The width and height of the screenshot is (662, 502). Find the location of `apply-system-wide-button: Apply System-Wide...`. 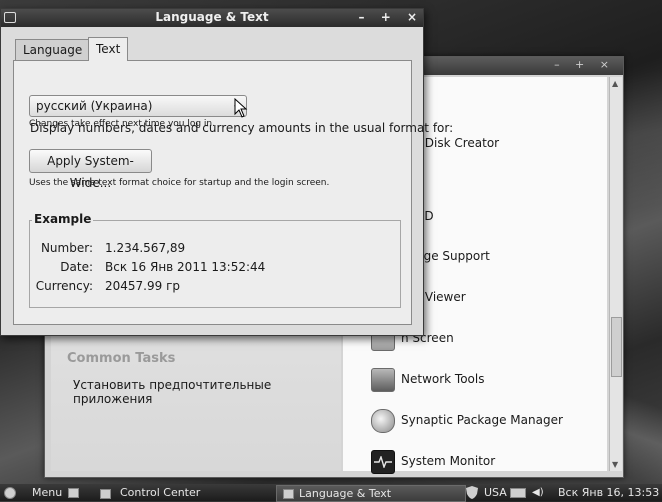

apply-system-wide-button: Apply System-Wide... is located at coordinates (90, 169).